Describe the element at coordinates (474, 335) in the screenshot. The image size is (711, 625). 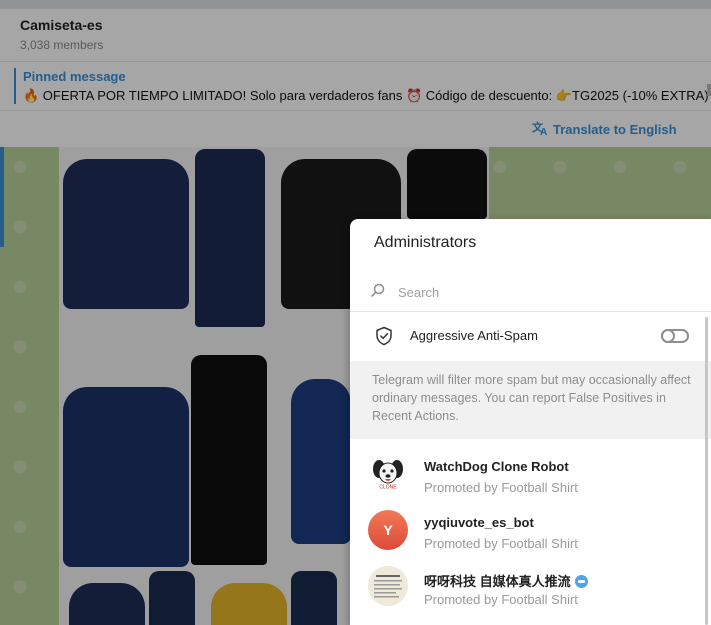
I see `anti-spam-label: Aggressive Anti-Spam` at that location.